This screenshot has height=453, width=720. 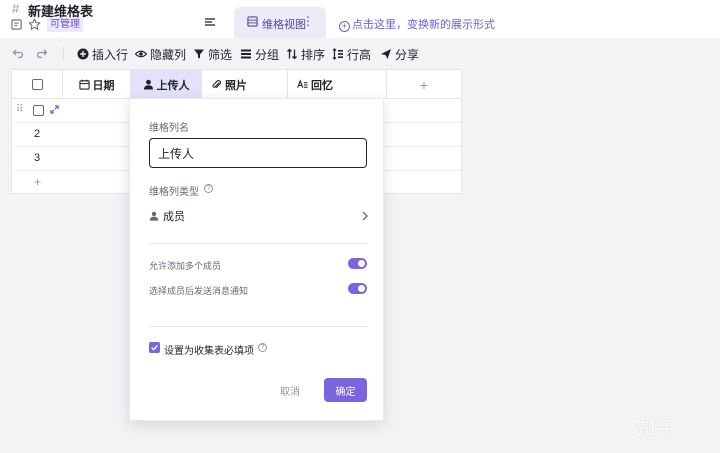 What do you see at coordinates (220, 54) in the screenshot?
I see `filter-label: 筛选` at bounding box center [220, 54].